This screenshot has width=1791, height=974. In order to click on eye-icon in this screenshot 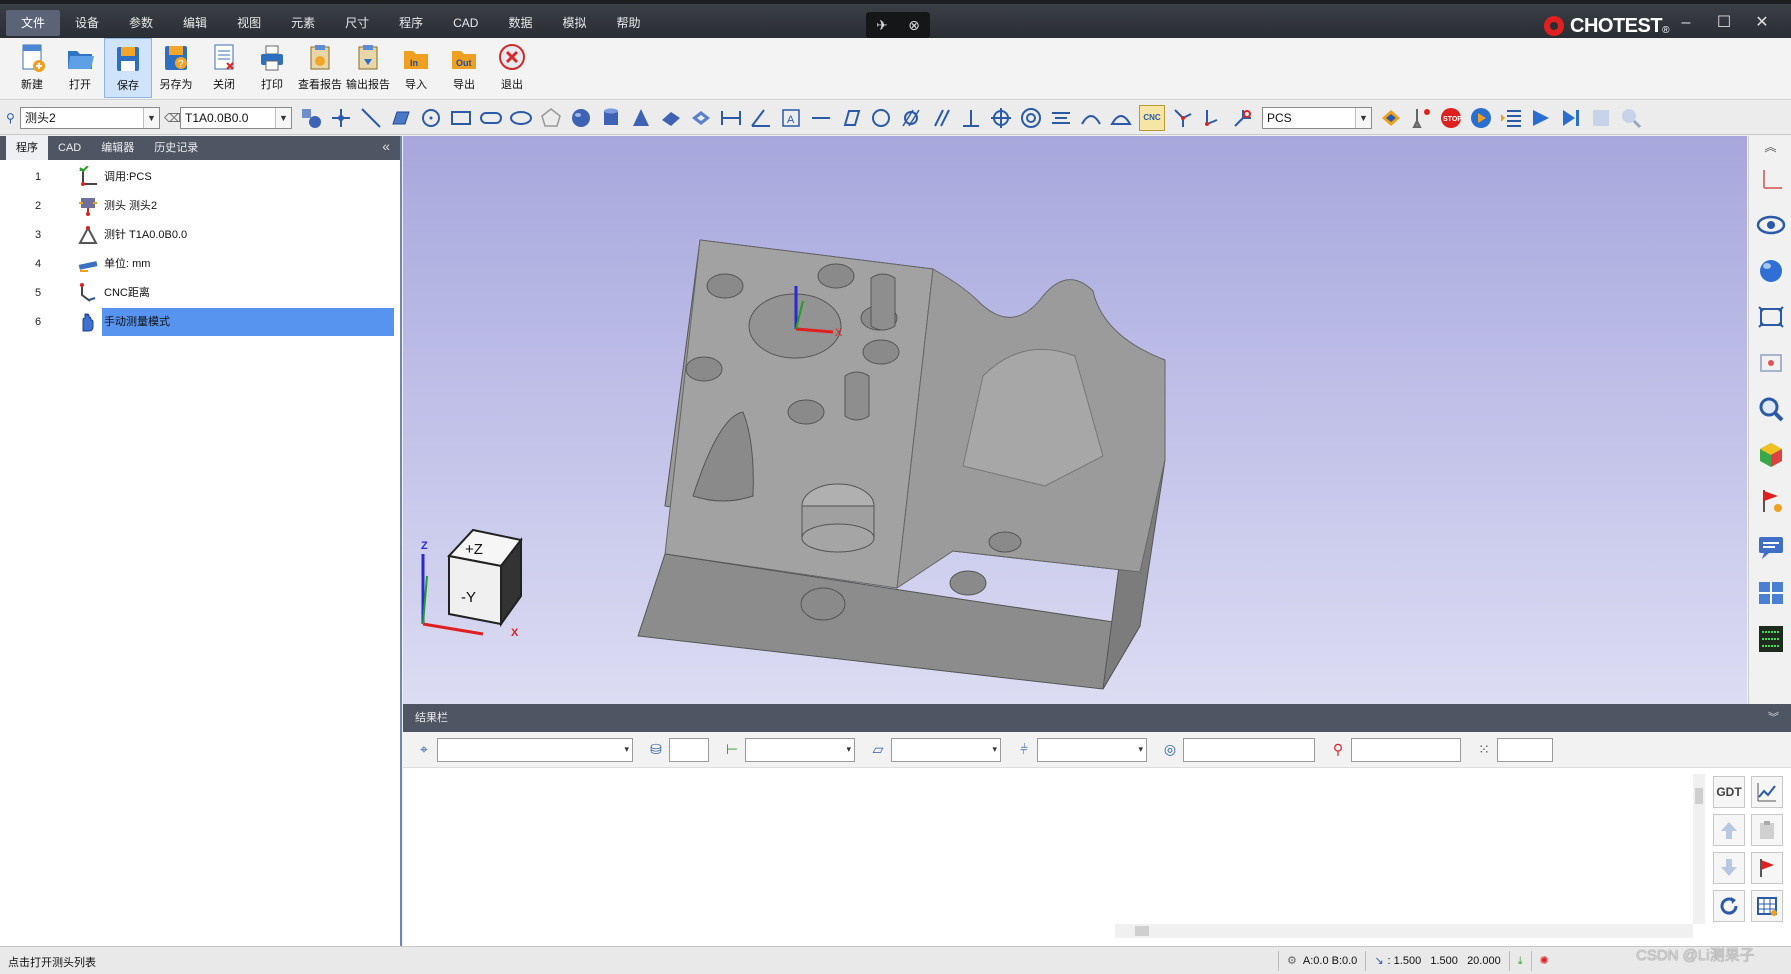, I will do `click(1770, 225)`.